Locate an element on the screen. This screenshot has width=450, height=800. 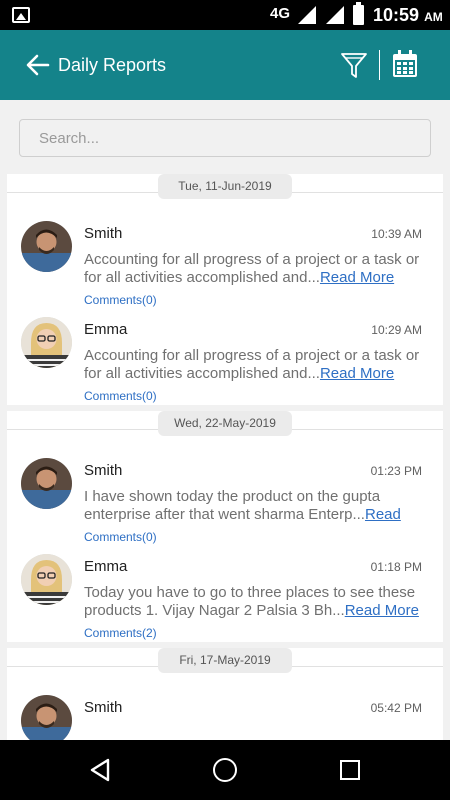
system-nav-bar is located at coordinates (225, 770).